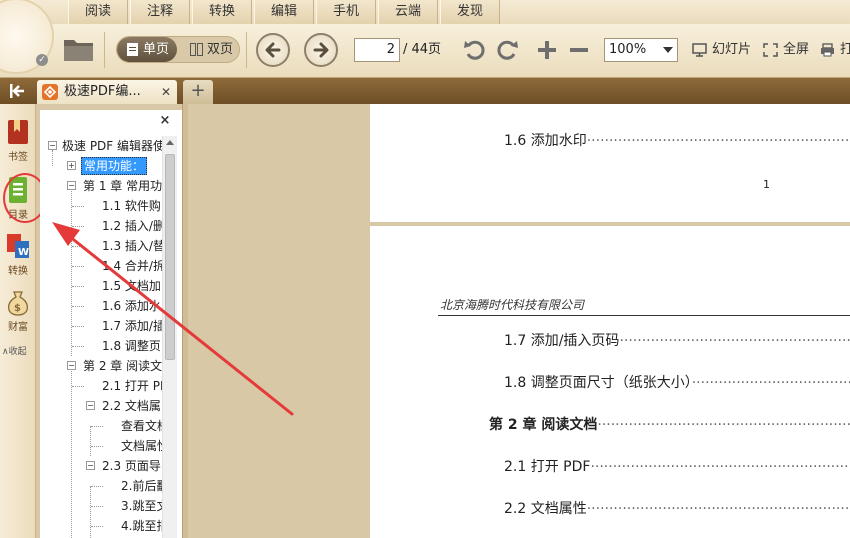 The height and width of the screenshot is (538, 850). I want to click on header-rule, so click(644, 315).